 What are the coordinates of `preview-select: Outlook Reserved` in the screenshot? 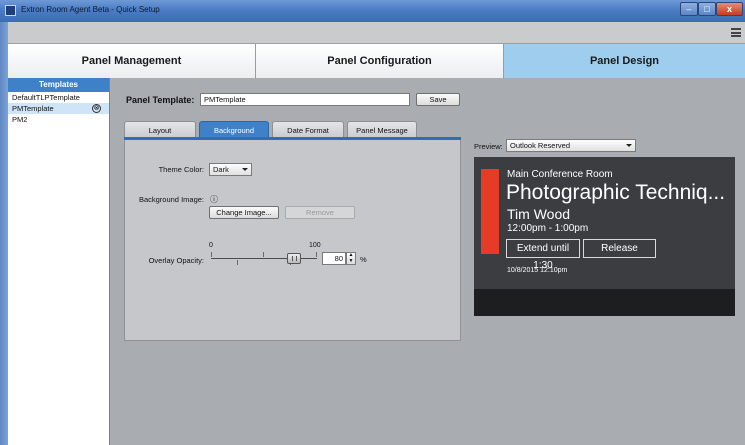 It's located at (571, 145).